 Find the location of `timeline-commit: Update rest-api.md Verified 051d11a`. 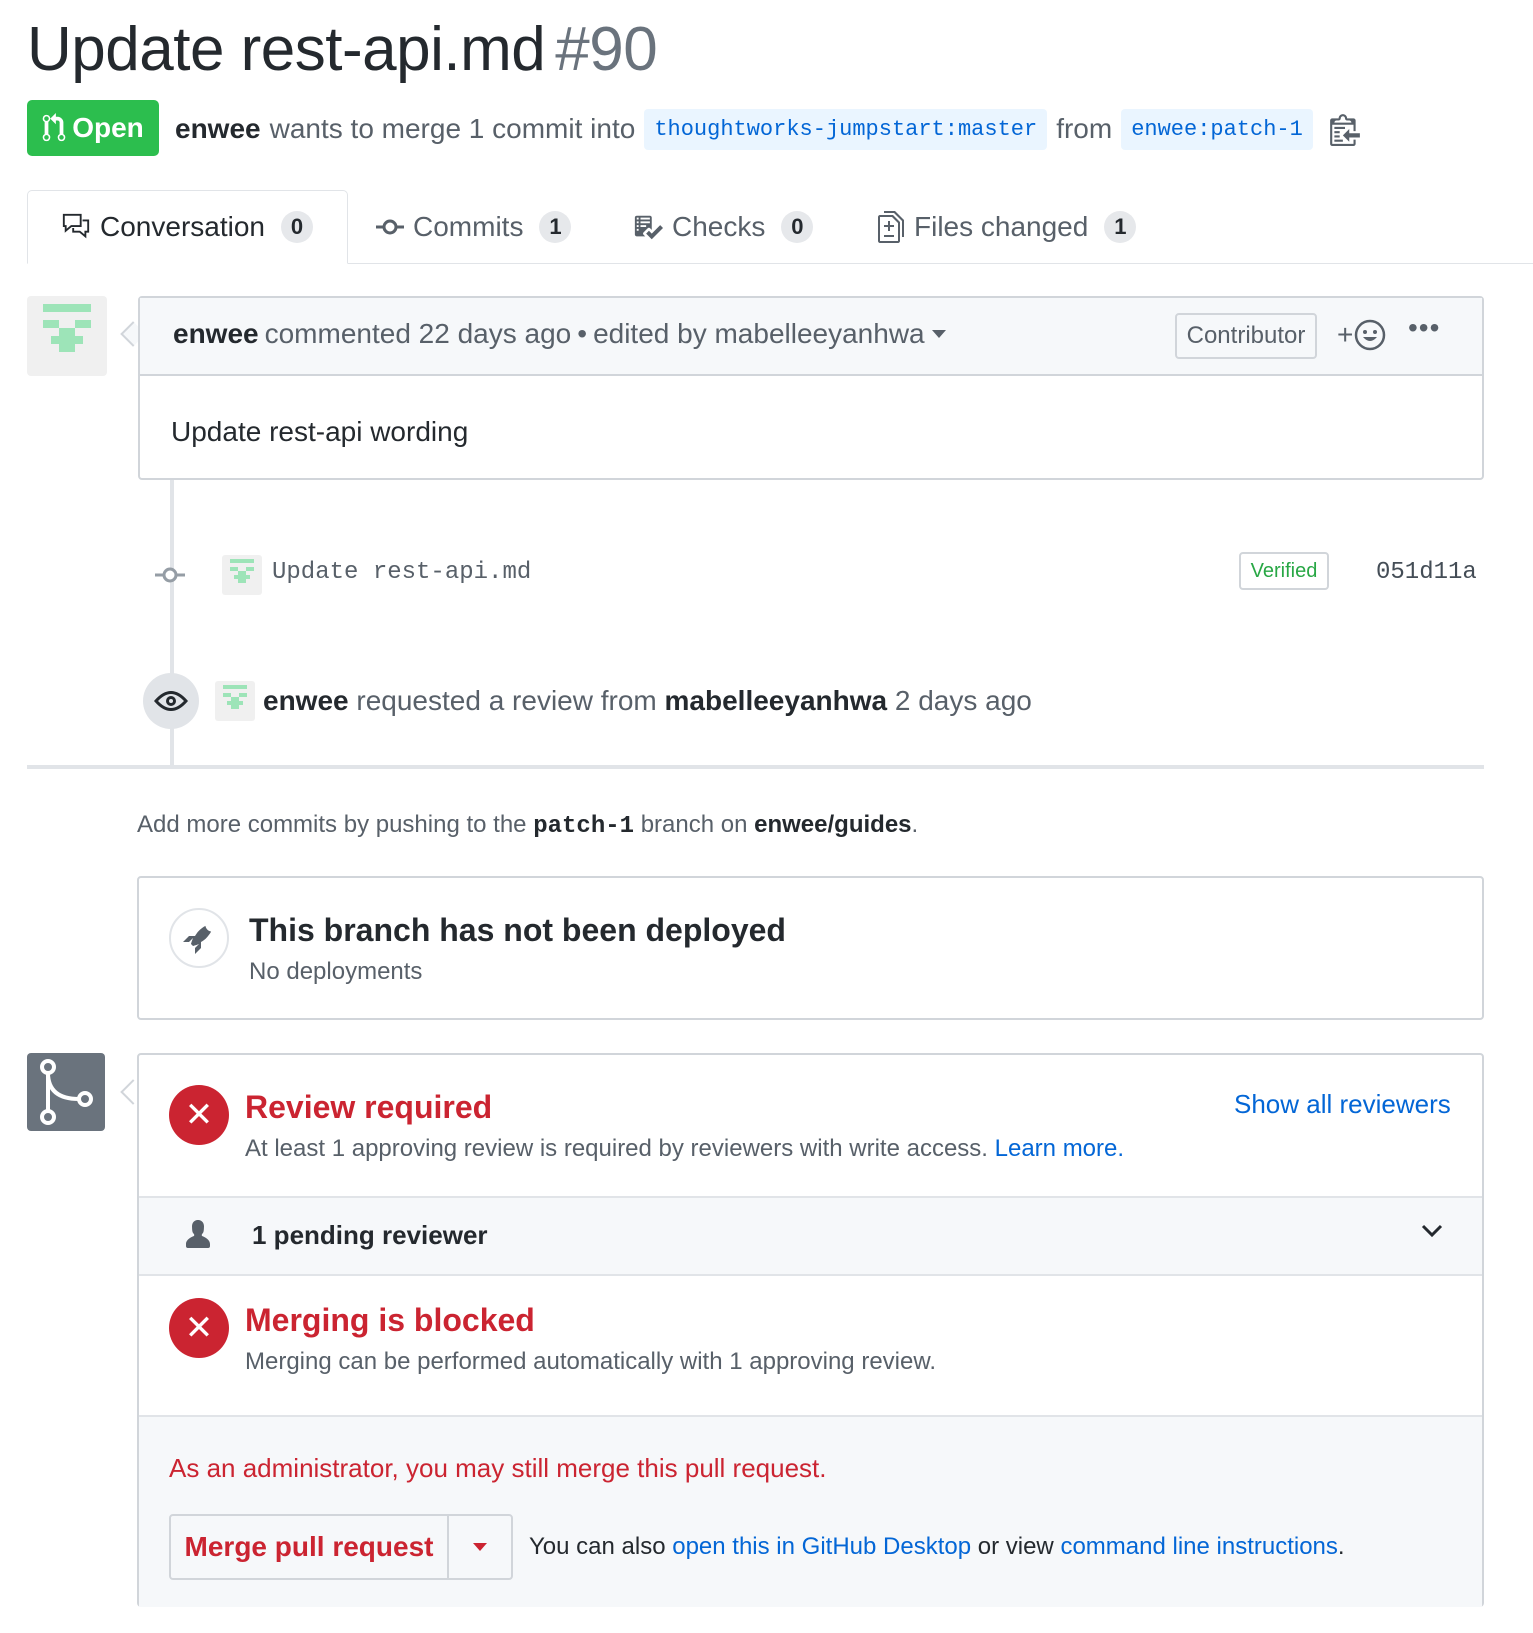

timeline-commit: Update rest-api.md Verified 051d11a is located at coordinates (817, 573).